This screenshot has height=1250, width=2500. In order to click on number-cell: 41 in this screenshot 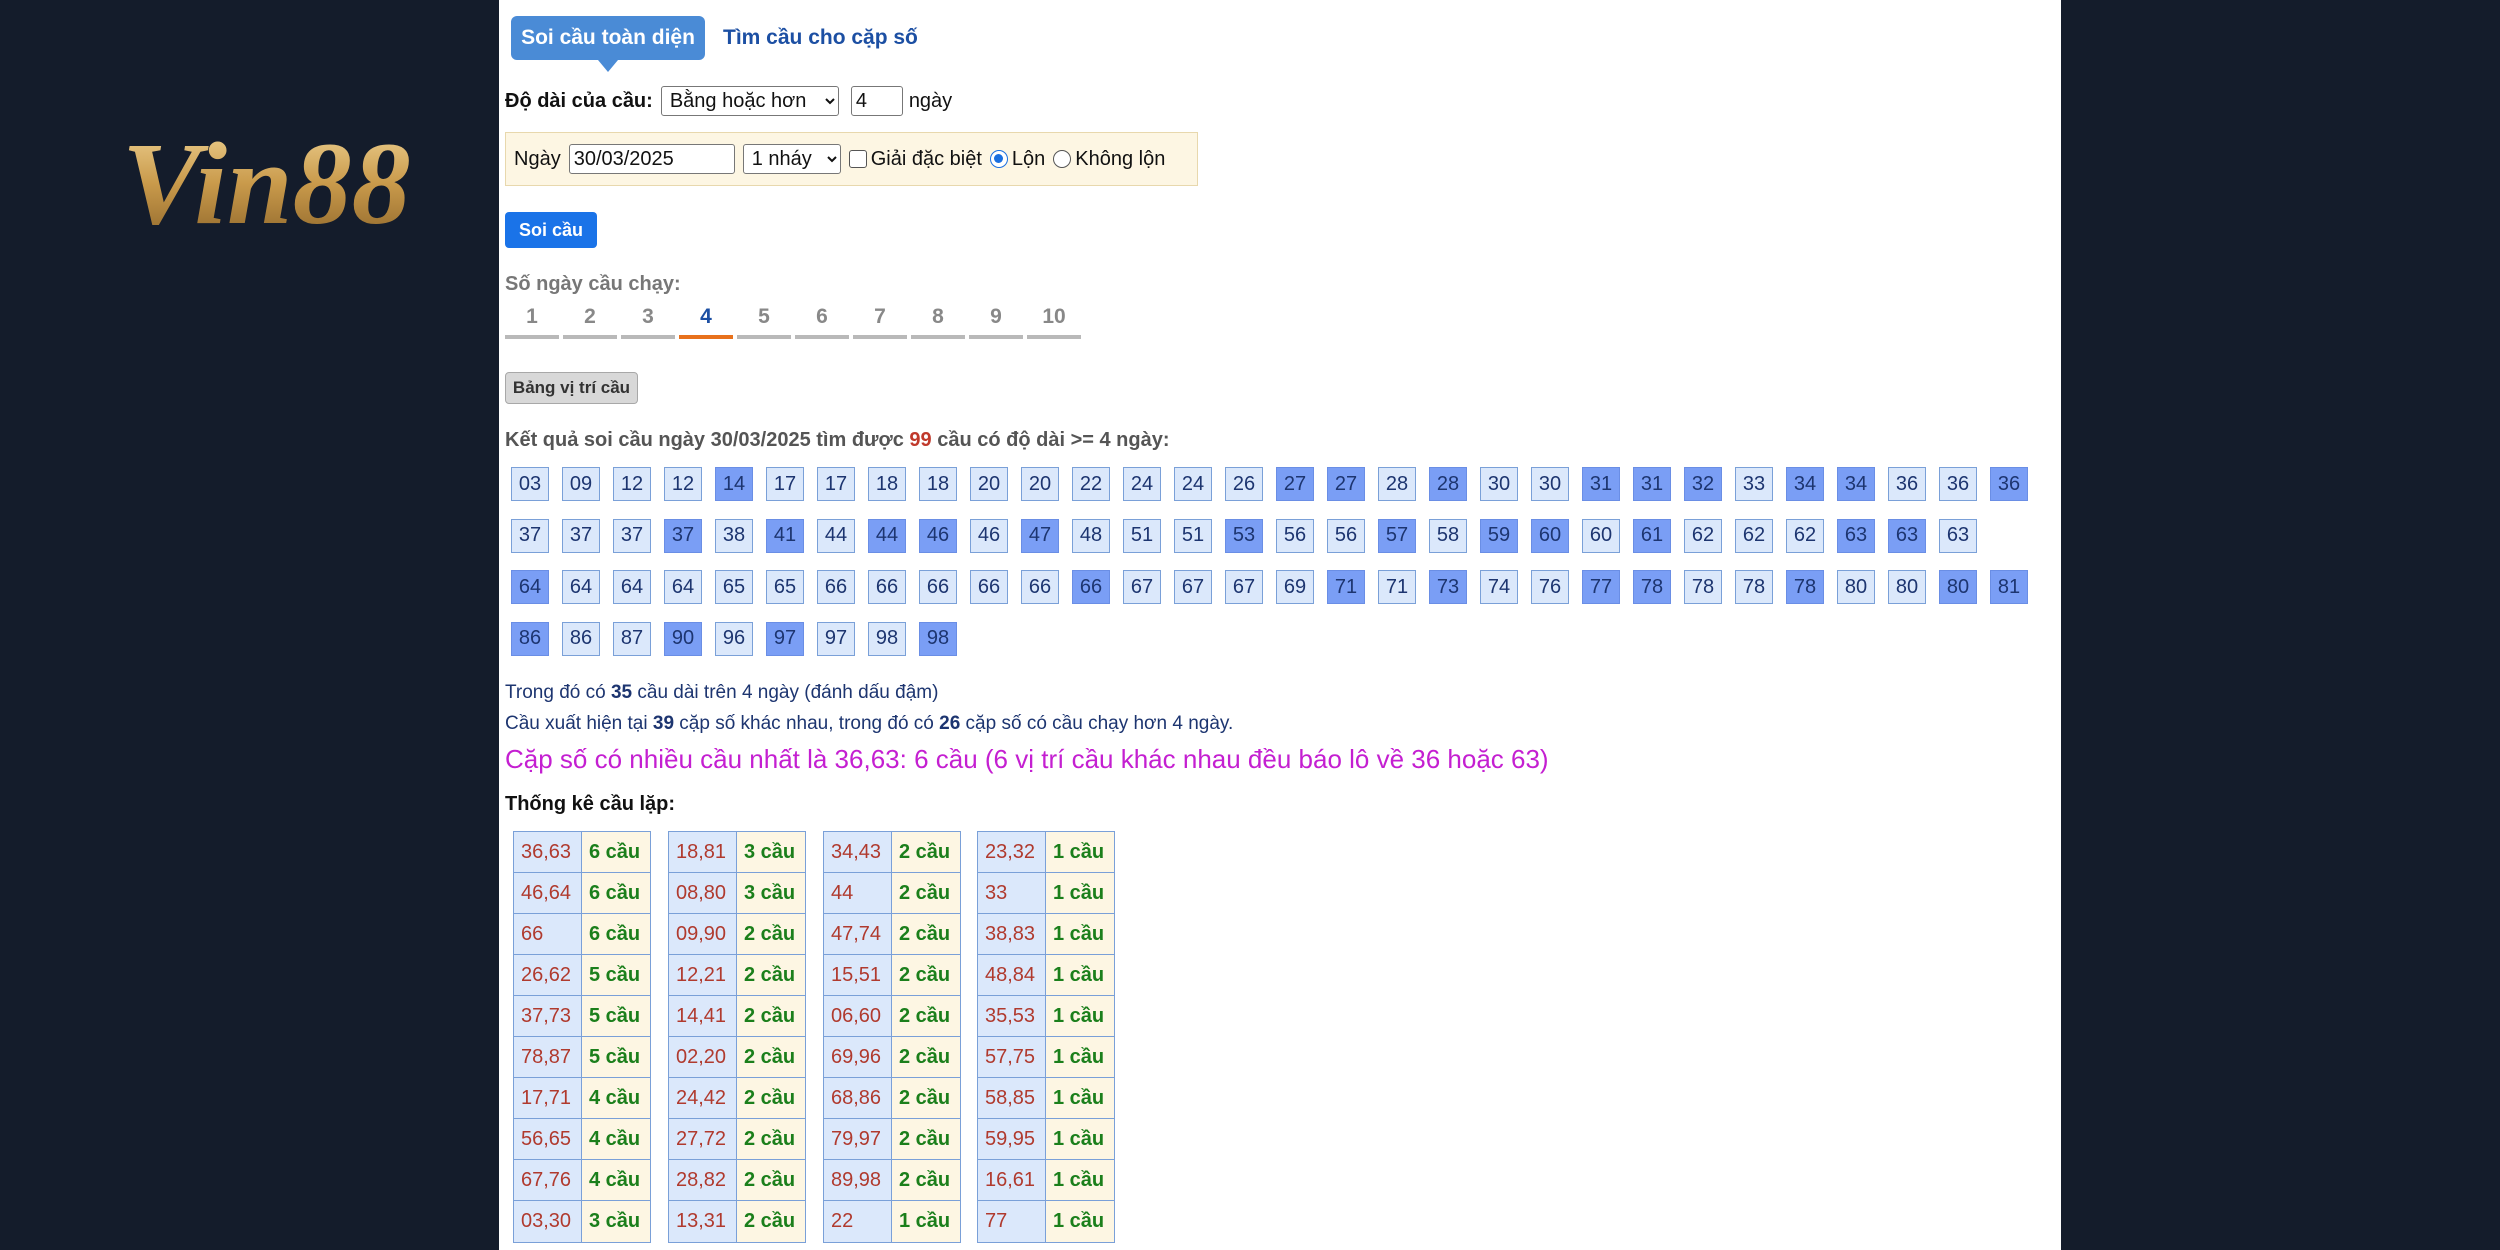, I will do `click(785, 535)`.